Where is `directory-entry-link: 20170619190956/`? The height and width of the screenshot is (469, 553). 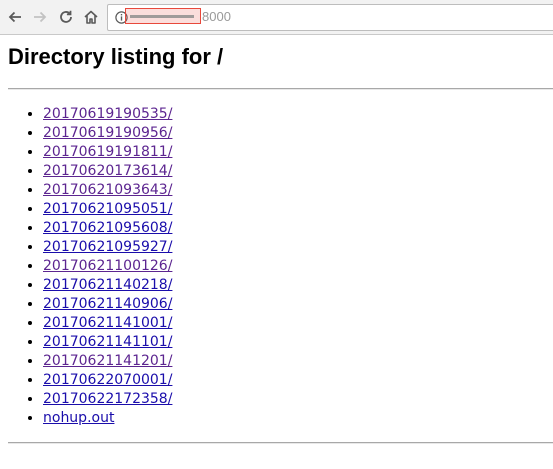 directory-entry-link: 20170619190956/ is located at coordinates (107, 133).